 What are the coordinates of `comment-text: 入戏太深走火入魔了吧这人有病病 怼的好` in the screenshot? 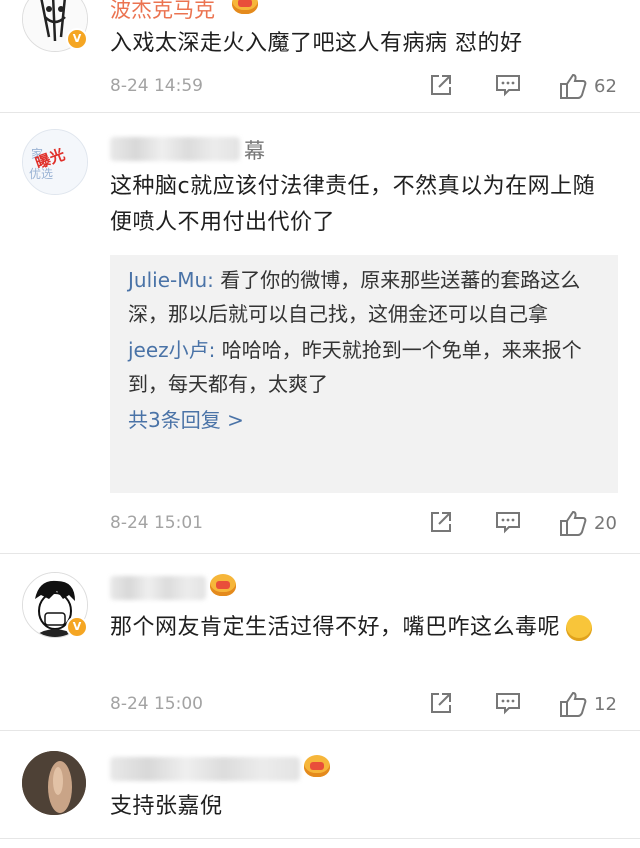 It's located at (316, 43).